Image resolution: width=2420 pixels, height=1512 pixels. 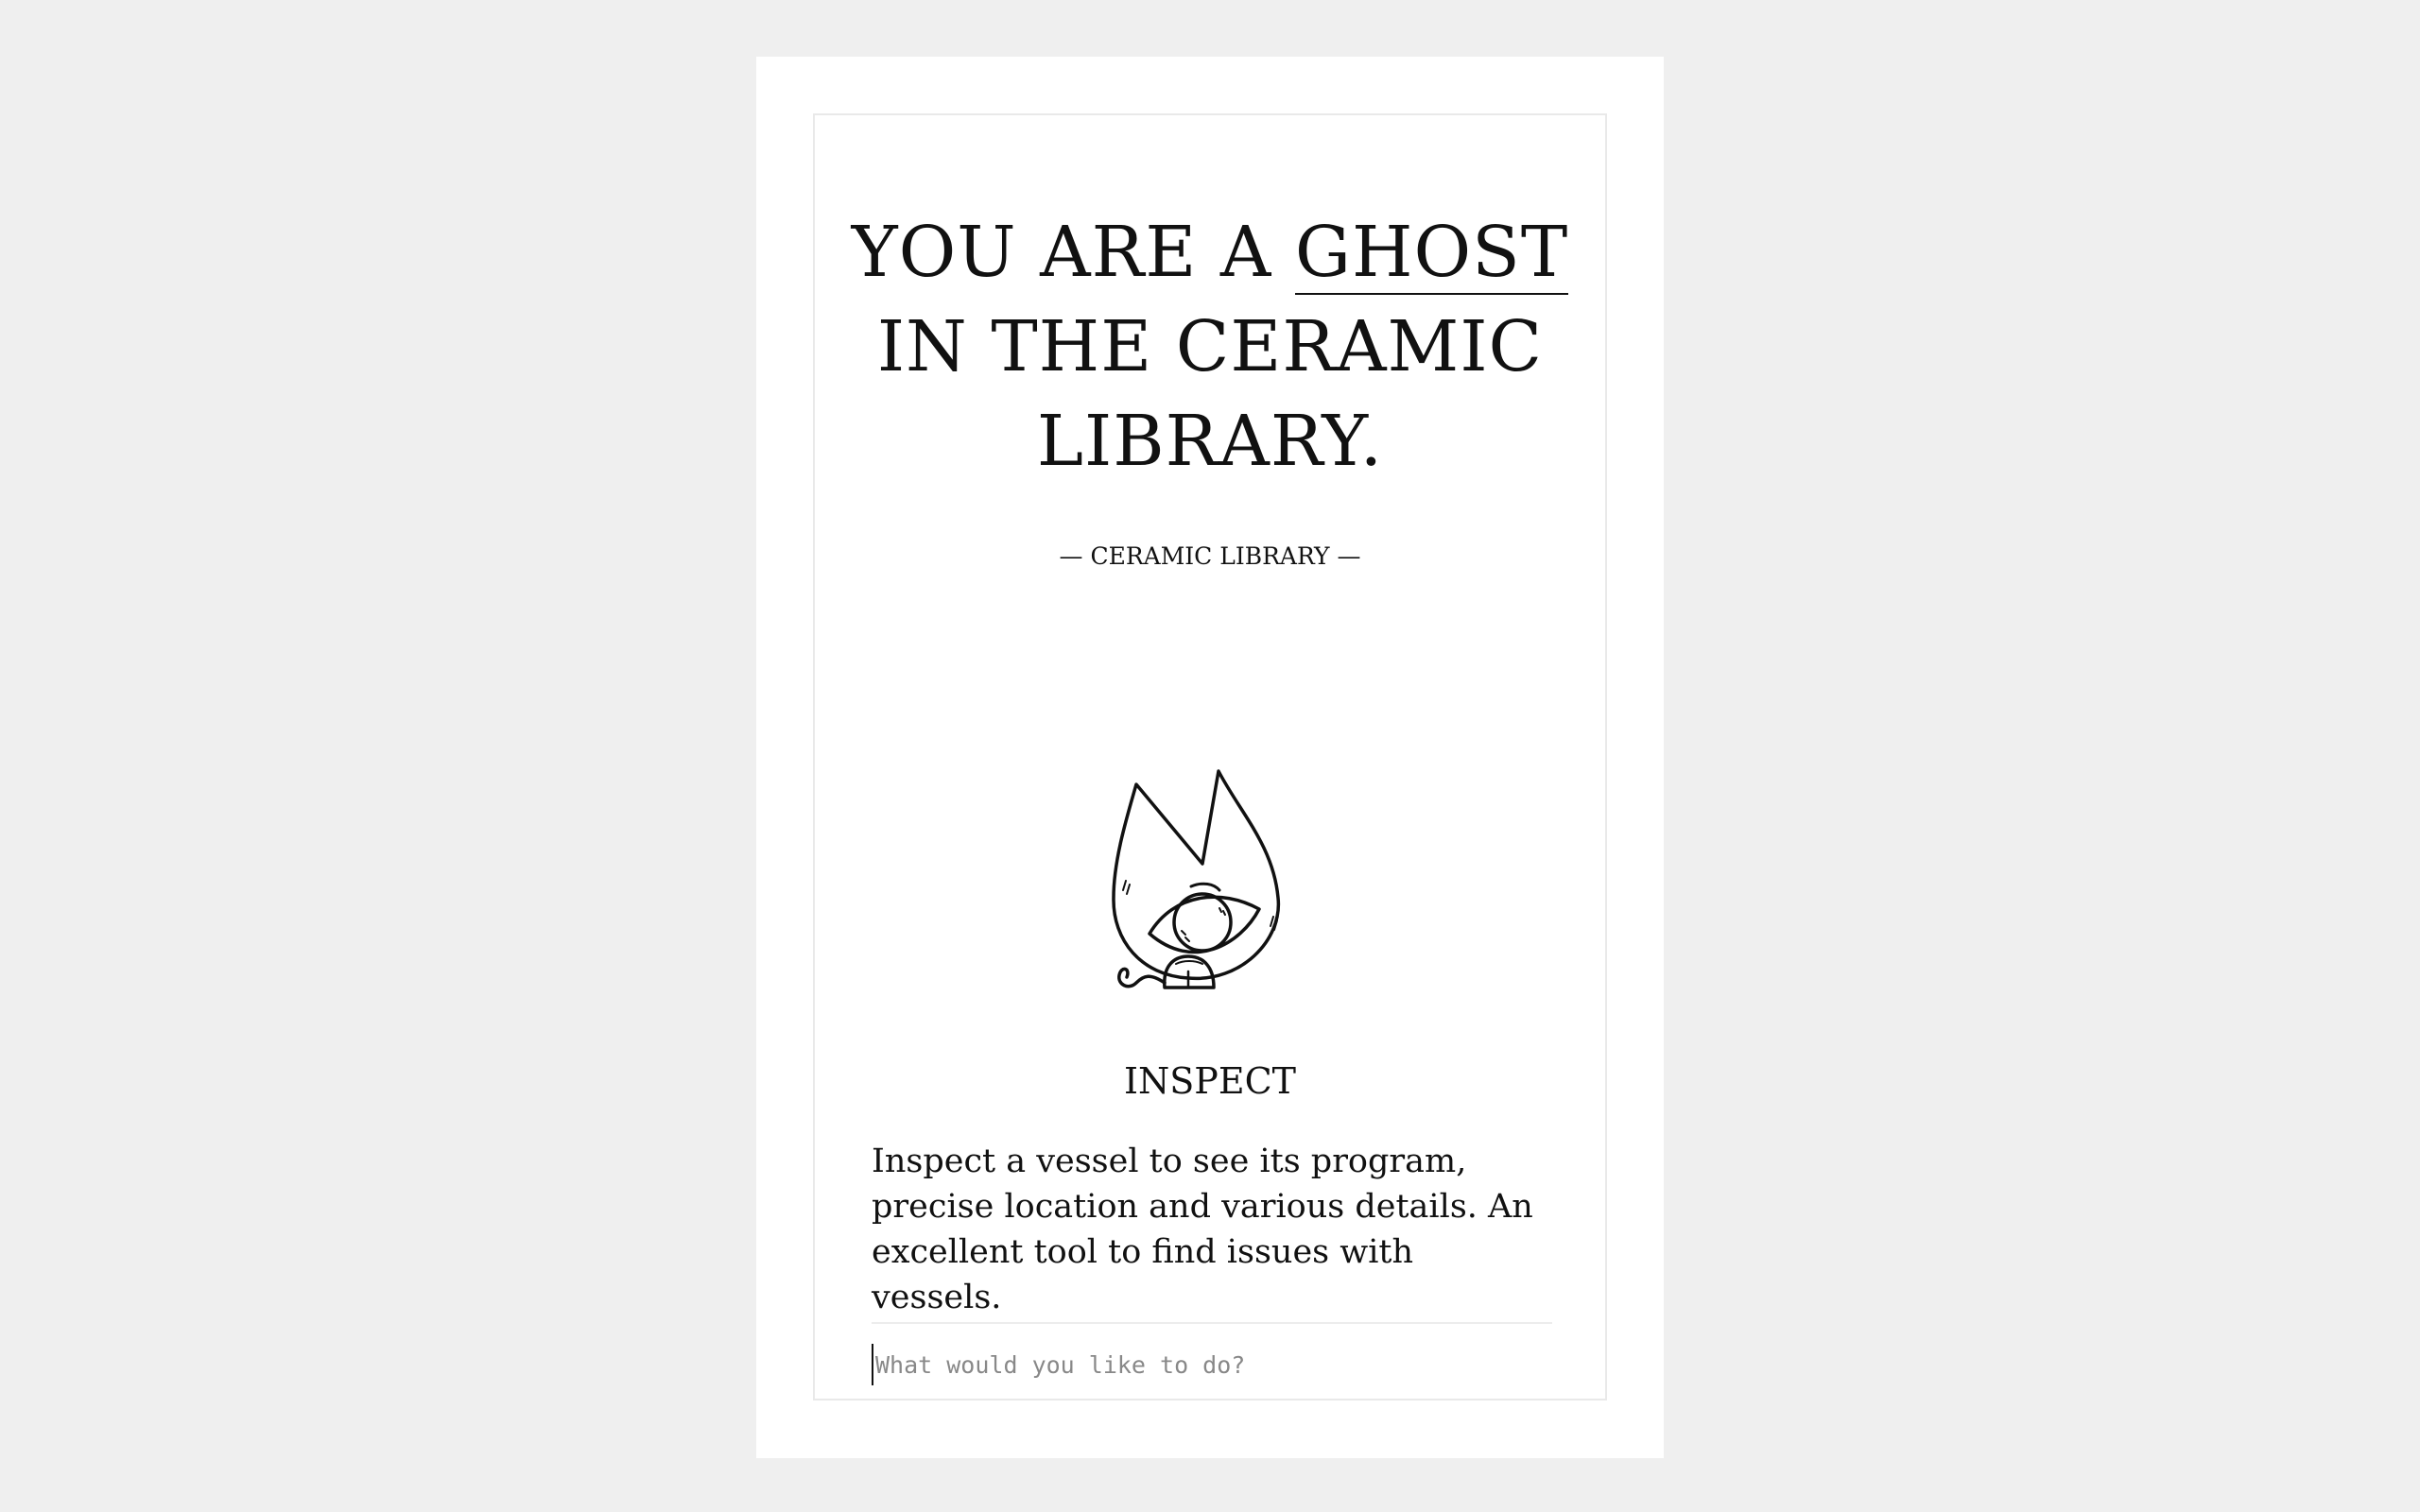 I want to click on action-heading: INSPECT, so click(x=1210, y=1081).